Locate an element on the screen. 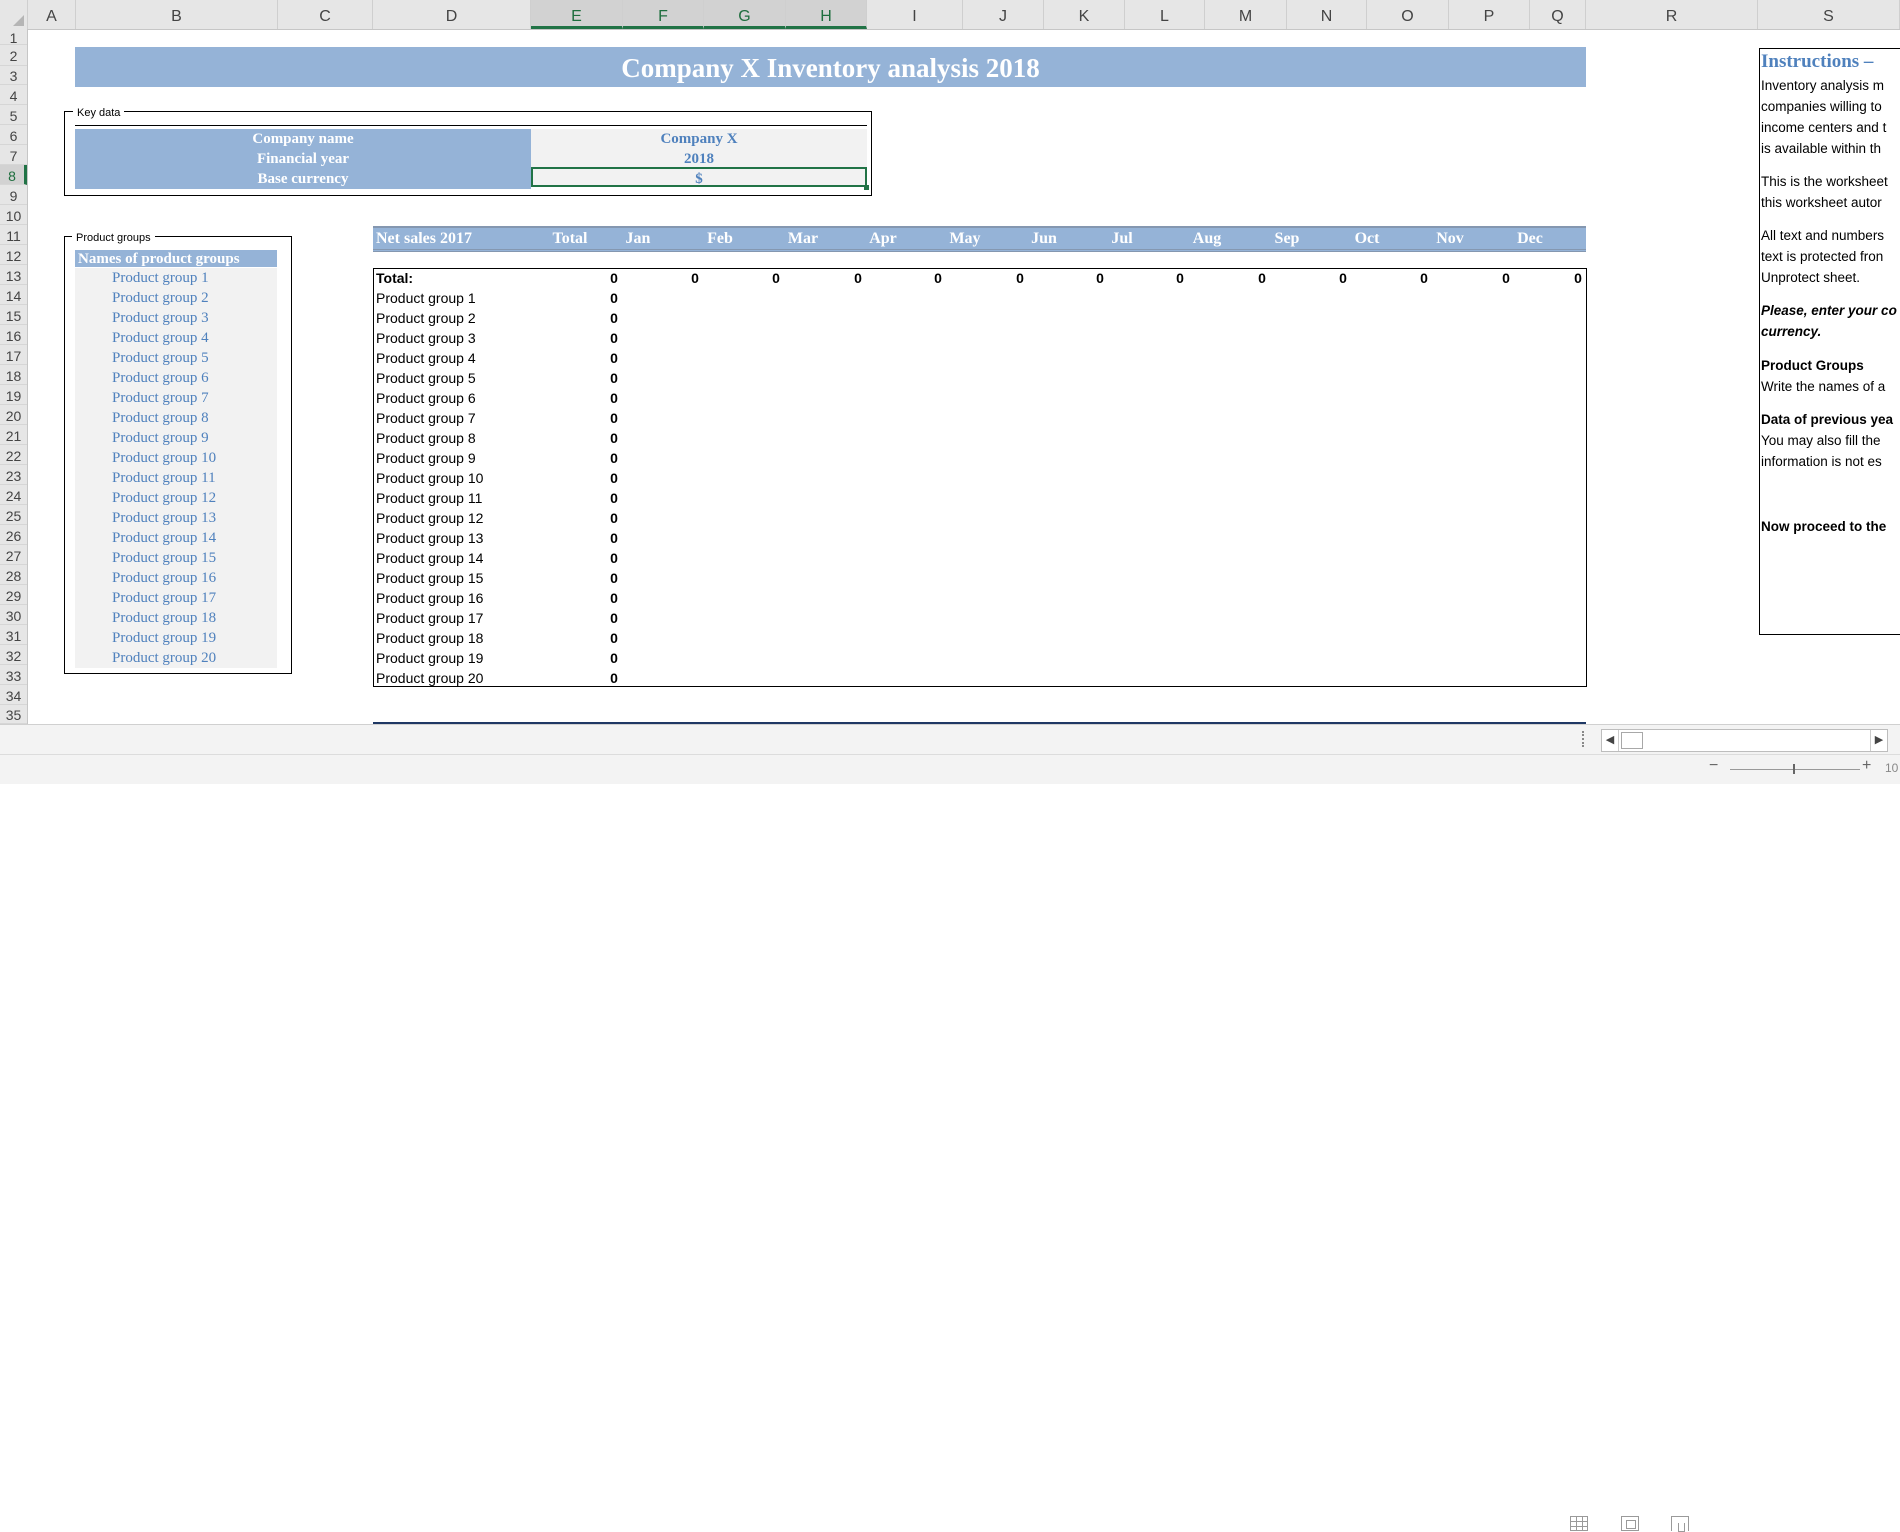 Image resolution: width=1900 pixels, height=1532 pixels. row-header-cell: 22 is located at coordinates (13, 455).